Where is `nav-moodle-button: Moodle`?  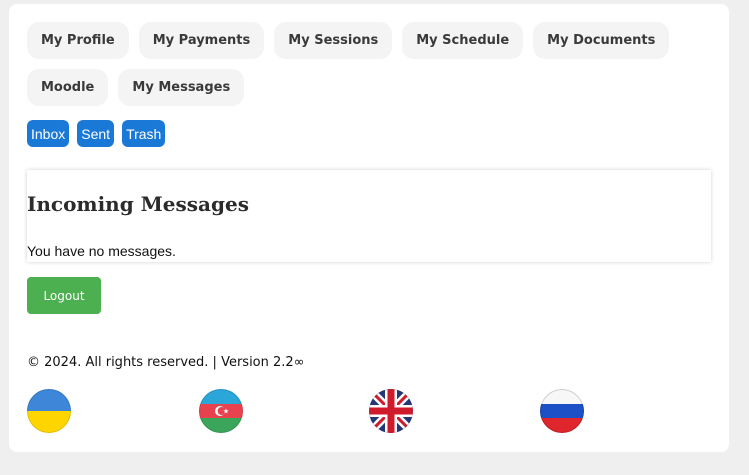 nav-moodle-button: Moodle is located at coordinates (68, 87).